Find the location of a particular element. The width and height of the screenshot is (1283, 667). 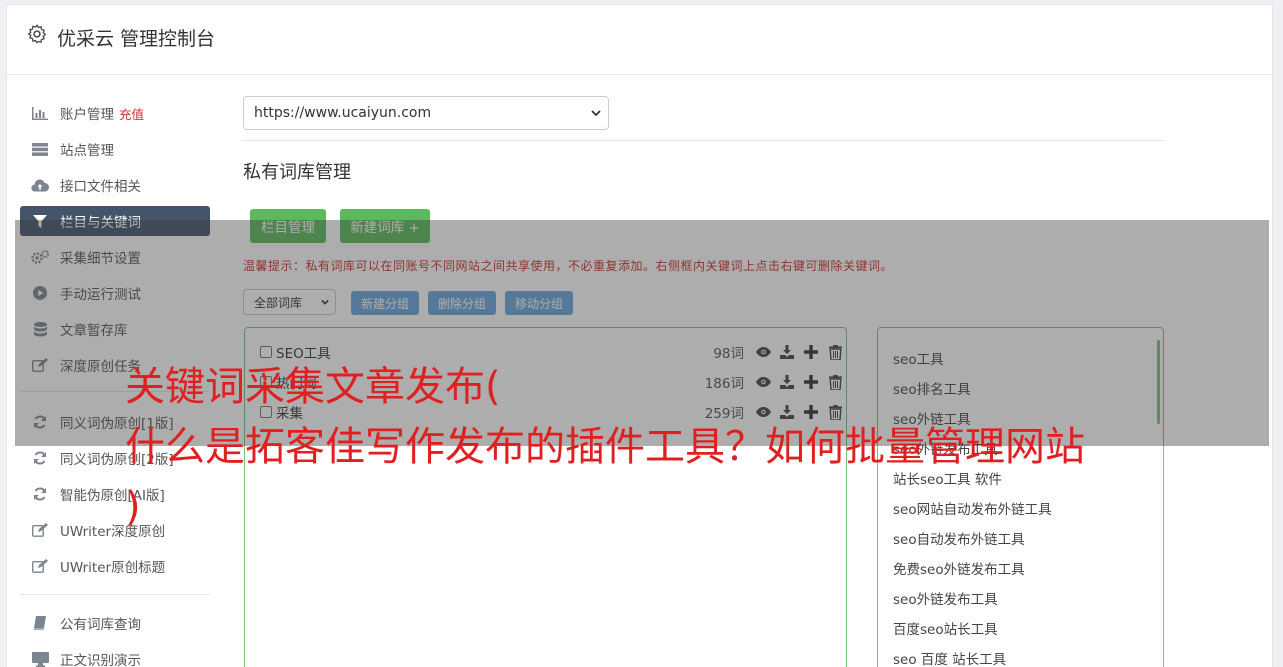

sidebar-item-label: 公有词库查询 is located at coordinates (100, 625).